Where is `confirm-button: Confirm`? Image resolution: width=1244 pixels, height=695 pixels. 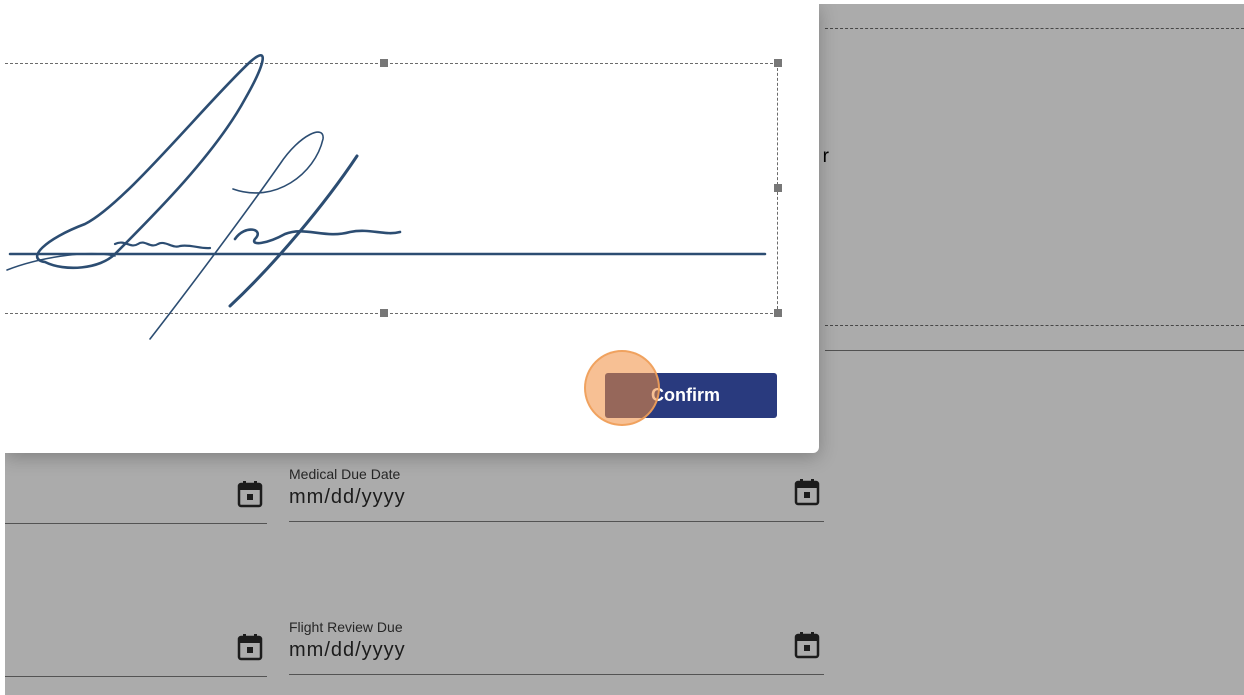
confirm-button: Confirm is located at coordinates (691, 395).